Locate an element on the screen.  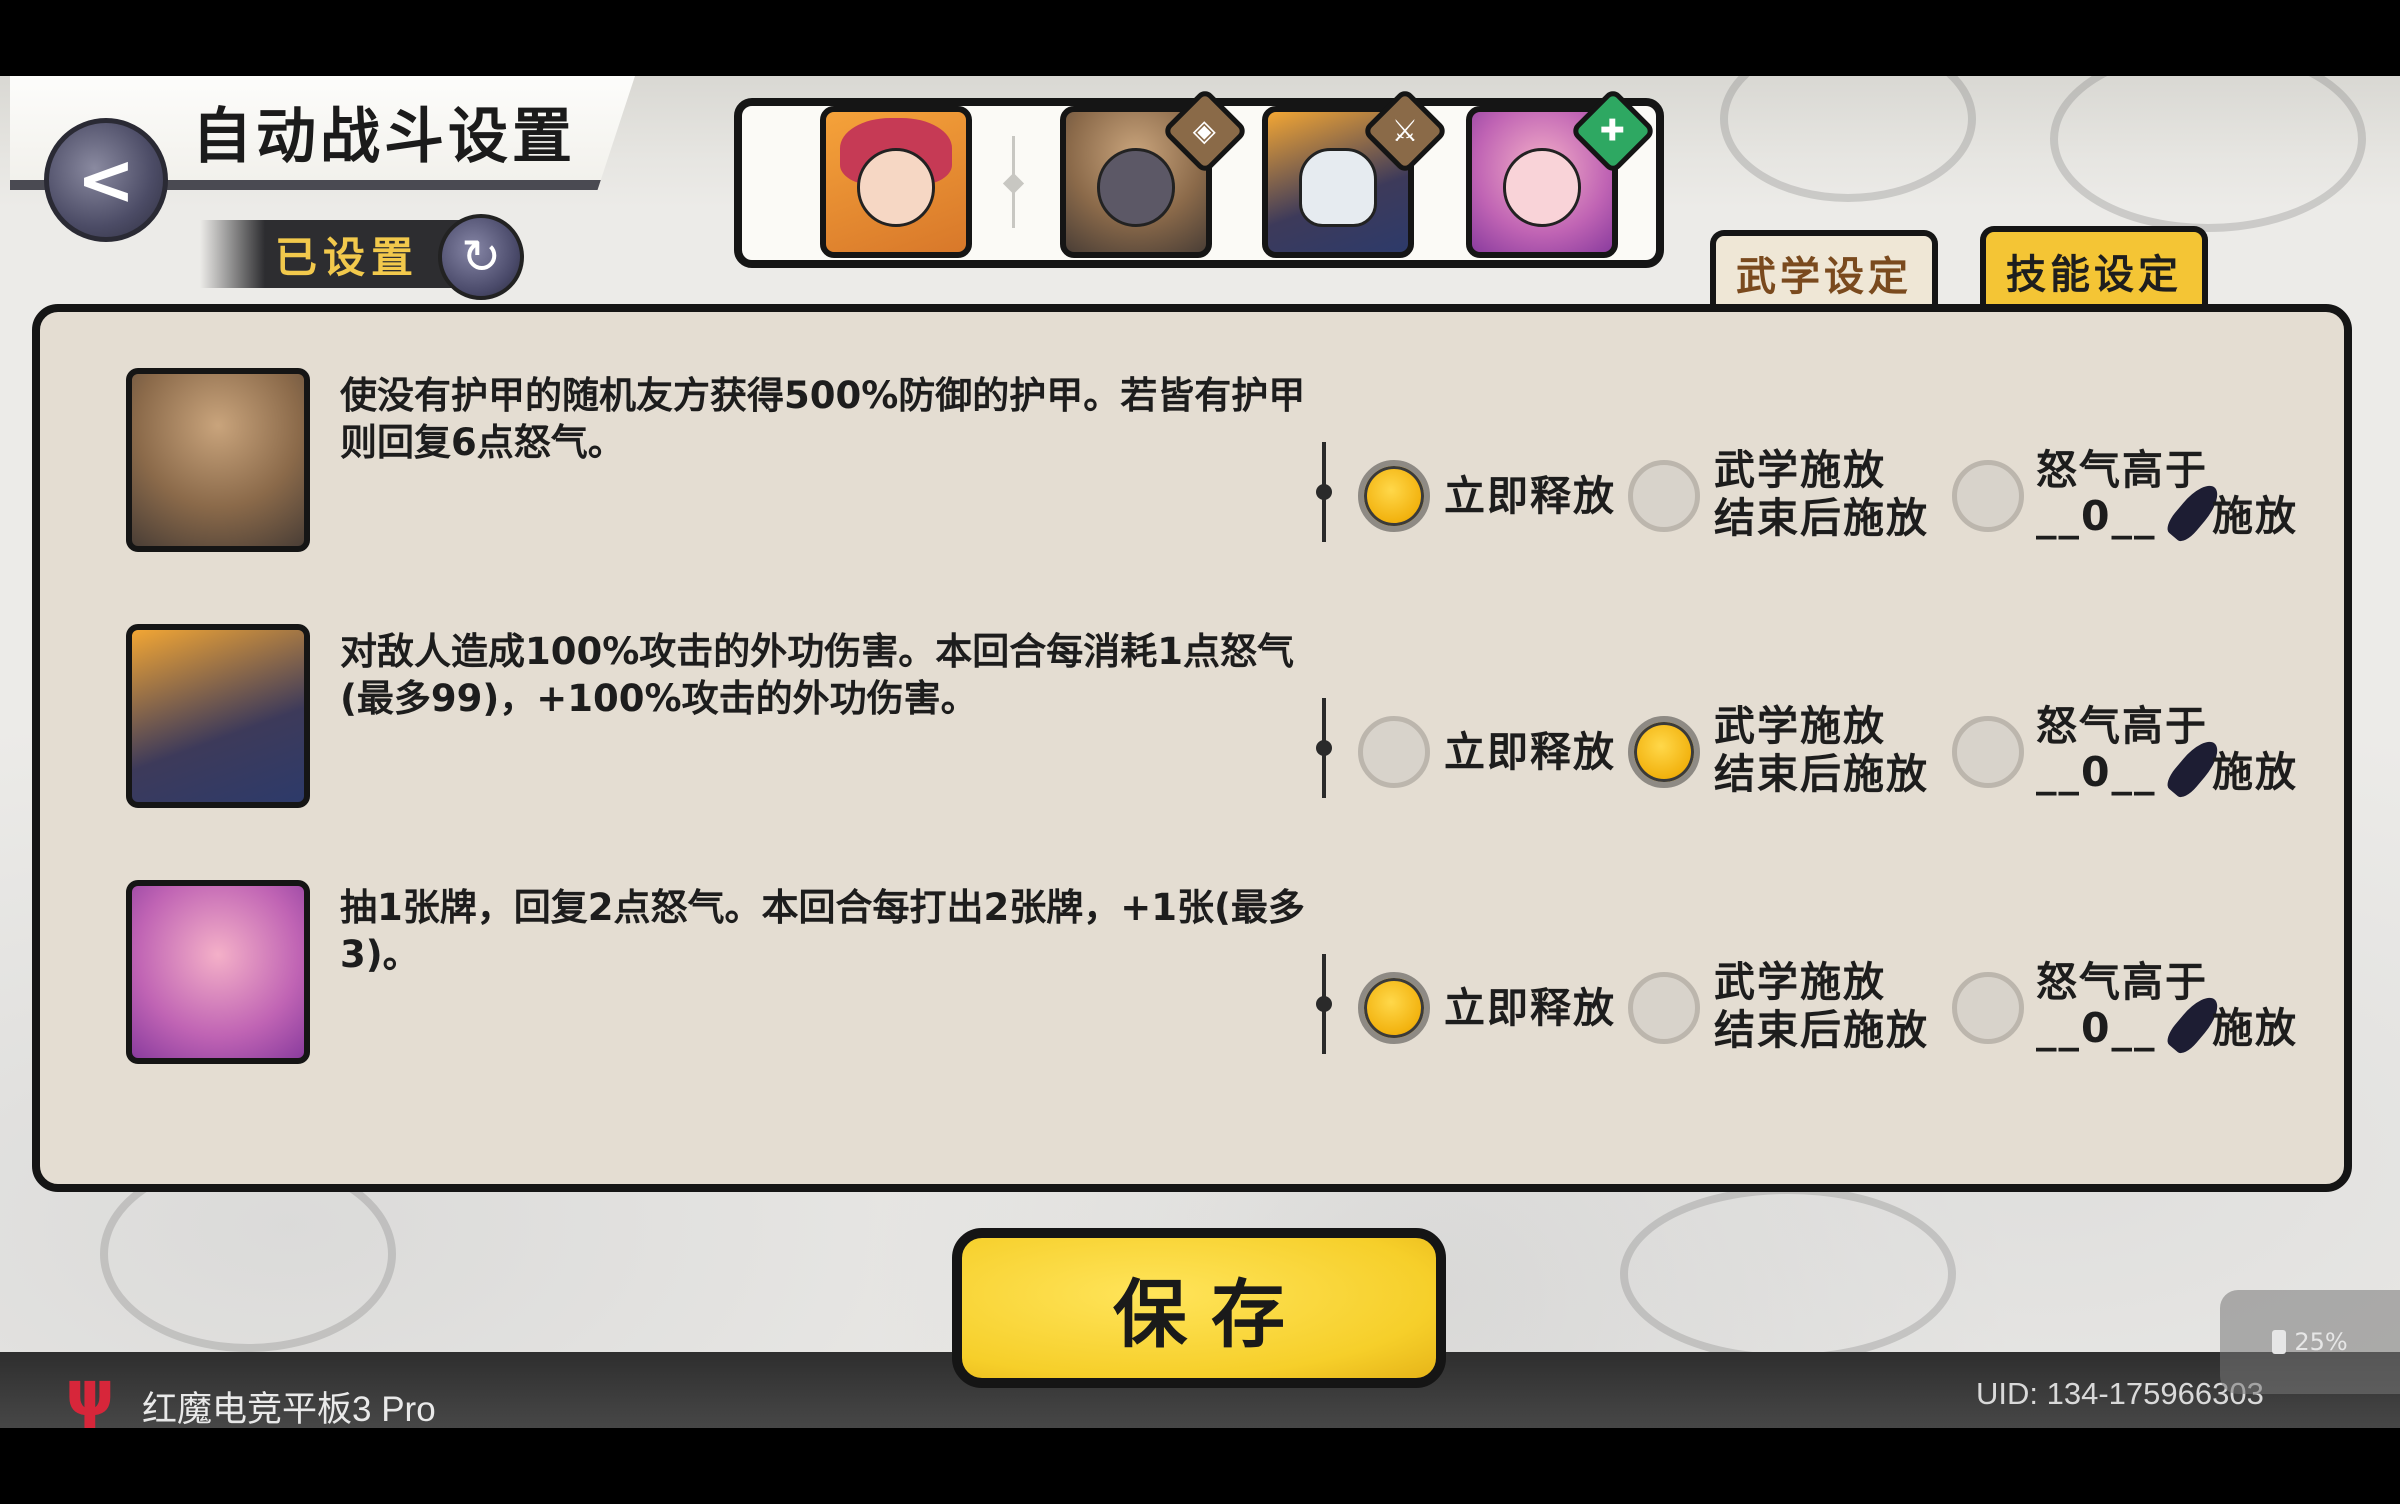
swirl-icon: ↻ is located at coordinates (481, 257).